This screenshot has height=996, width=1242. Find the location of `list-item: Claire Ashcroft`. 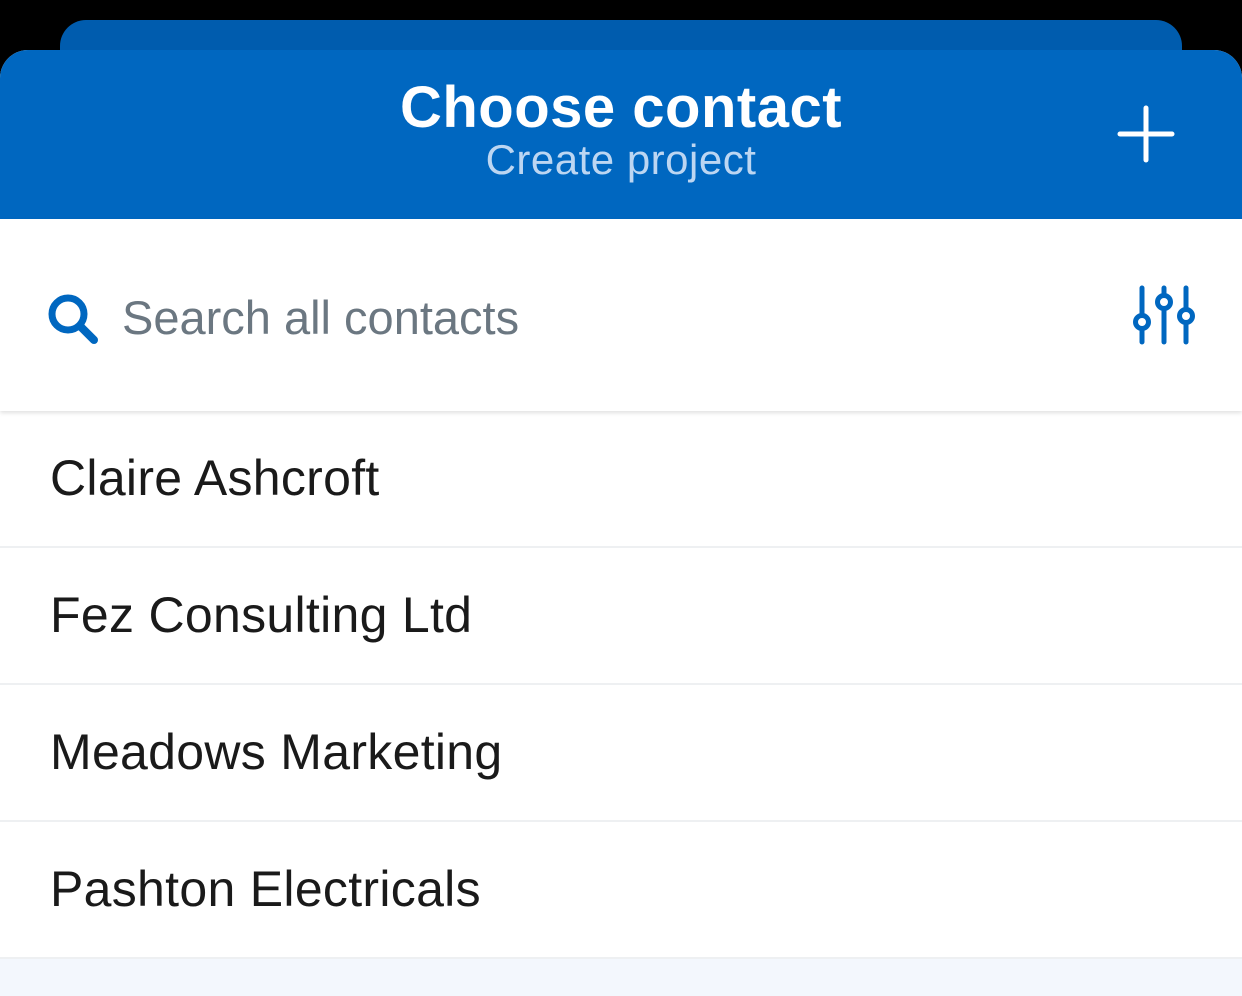

list-item: Claire Ashcroft is located at coordinates (621, 479).